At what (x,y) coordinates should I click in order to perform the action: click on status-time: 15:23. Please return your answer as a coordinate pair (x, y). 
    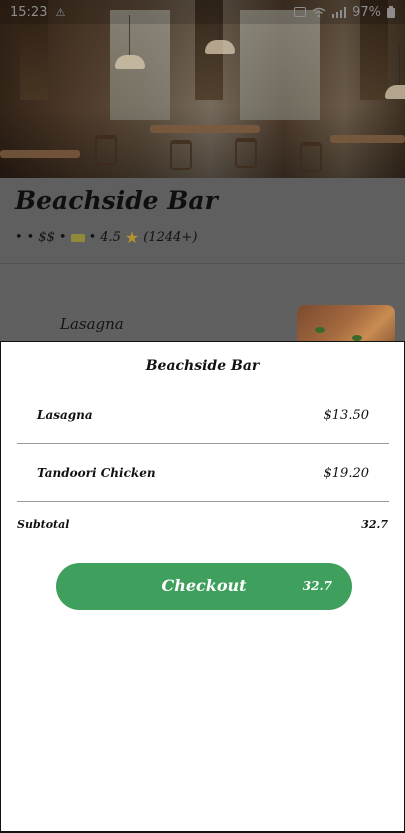
    Looking at the image, I should click on (29, 12).